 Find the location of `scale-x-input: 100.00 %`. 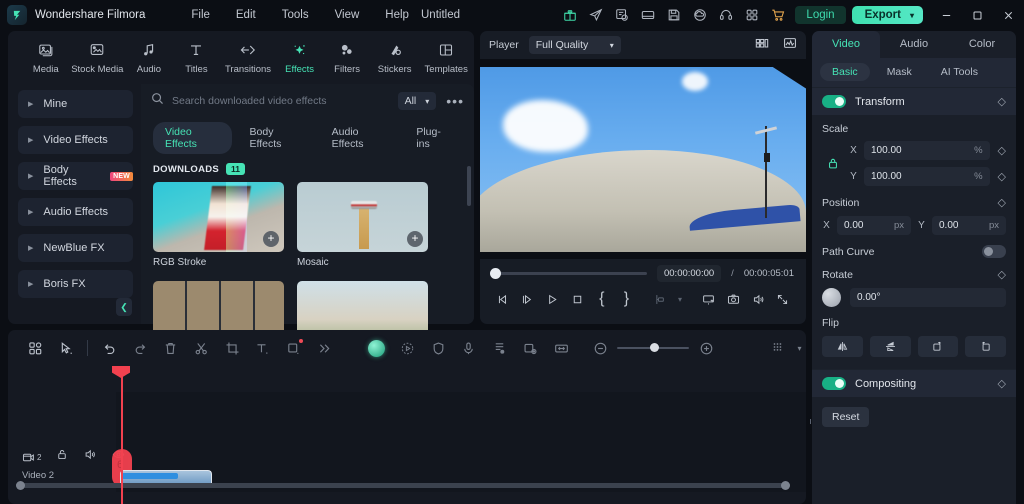

scale-x-input: 100.00 % is located at coordinates (927, 150).